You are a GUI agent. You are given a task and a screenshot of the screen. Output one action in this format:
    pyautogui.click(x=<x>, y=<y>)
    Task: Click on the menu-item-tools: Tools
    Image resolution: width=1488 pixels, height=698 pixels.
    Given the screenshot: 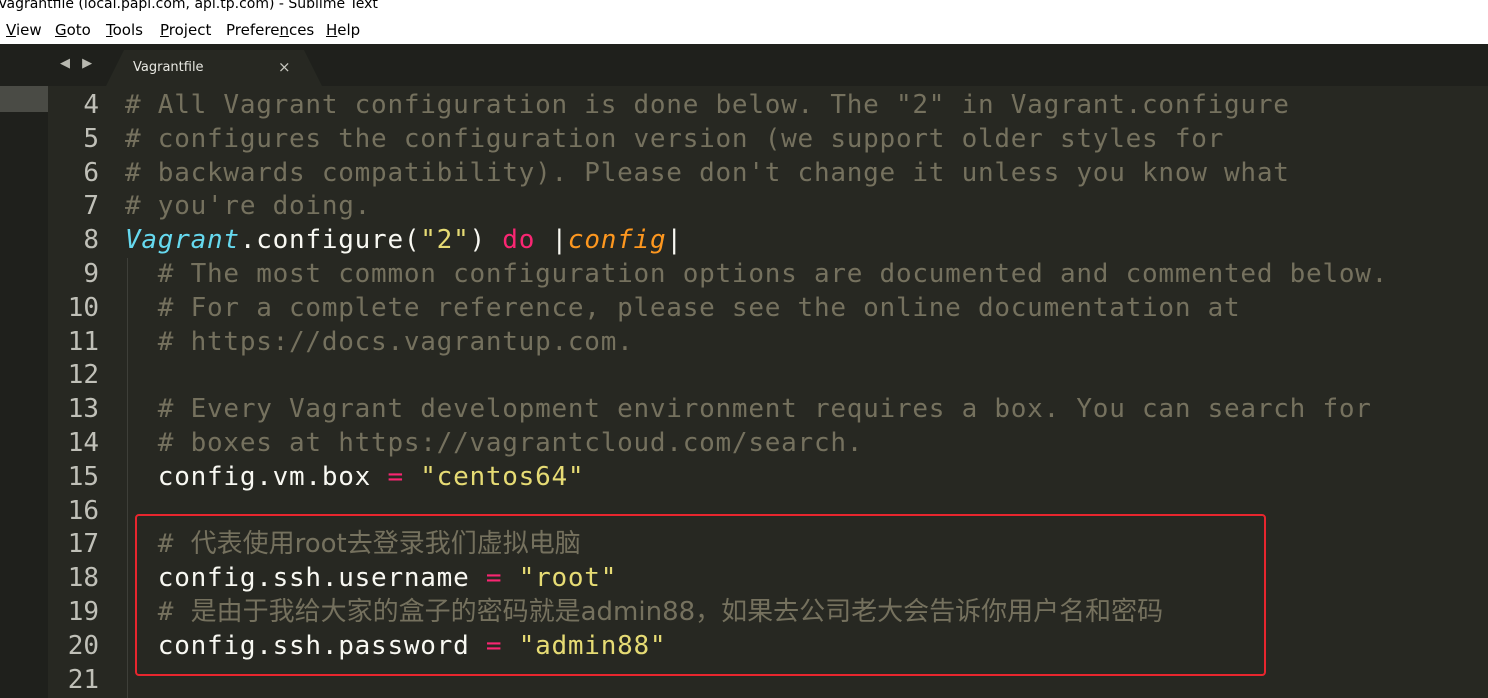 What is the action you would take?
    pyautogui.click(x=124, y=30)
    